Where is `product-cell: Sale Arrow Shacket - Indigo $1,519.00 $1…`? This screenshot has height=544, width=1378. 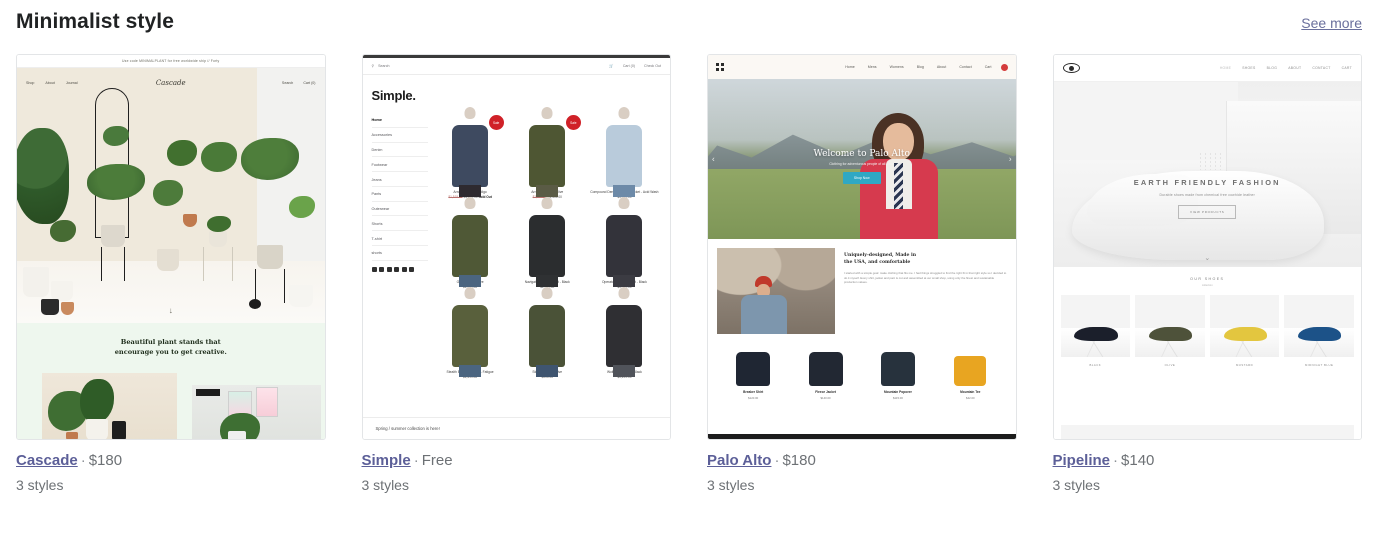 product-cell: Sale Arrow Shacket - Indigo $1,519.00 $1… is located at coordinates (470, 153).